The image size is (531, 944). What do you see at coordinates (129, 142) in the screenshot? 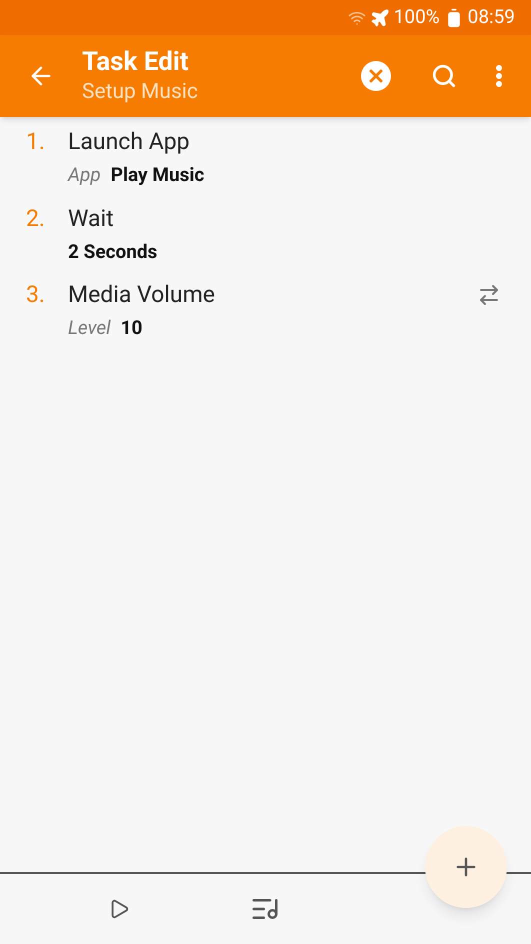
I see `step-title: Launch App` at bounding box center [129, 142].